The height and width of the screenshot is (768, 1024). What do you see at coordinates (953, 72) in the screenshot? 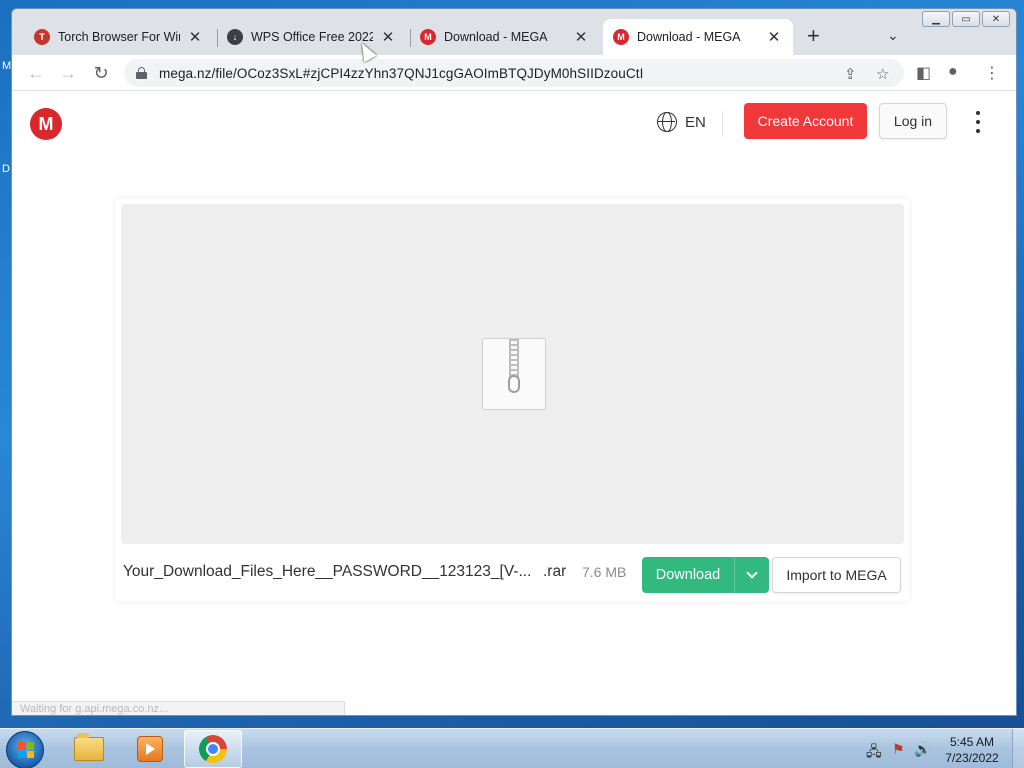
I see `profile-avatar-icon: ●` at bounding box center [953, 72].